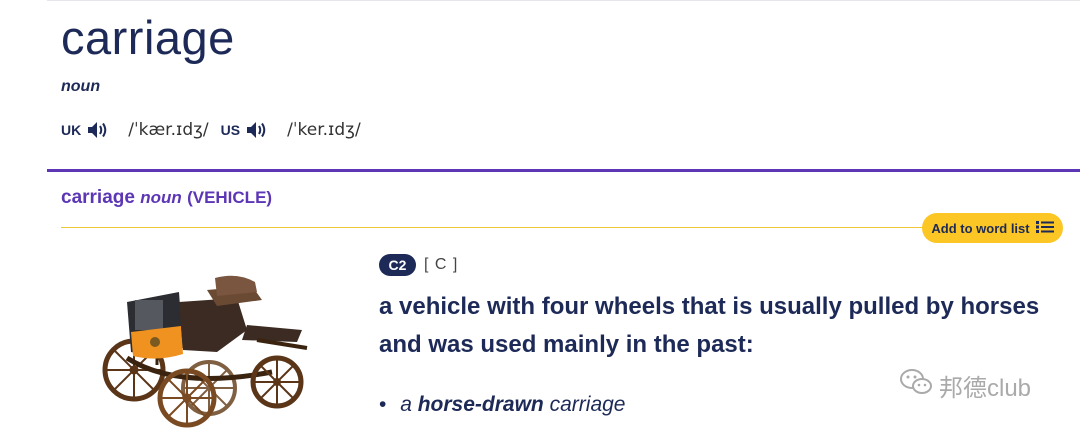  What do you see at coordinates (204, 352) in the screenshot?
I see `carriage-image` at bounding box center [204, 352].